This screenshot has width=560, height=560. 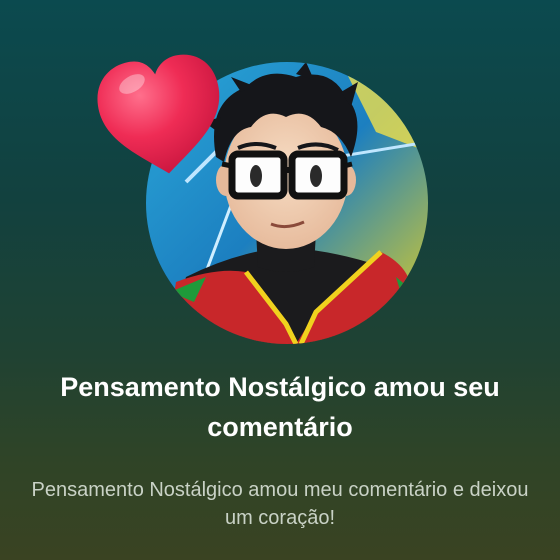 I want to click on heart-icon, so click(x=161, y=116).